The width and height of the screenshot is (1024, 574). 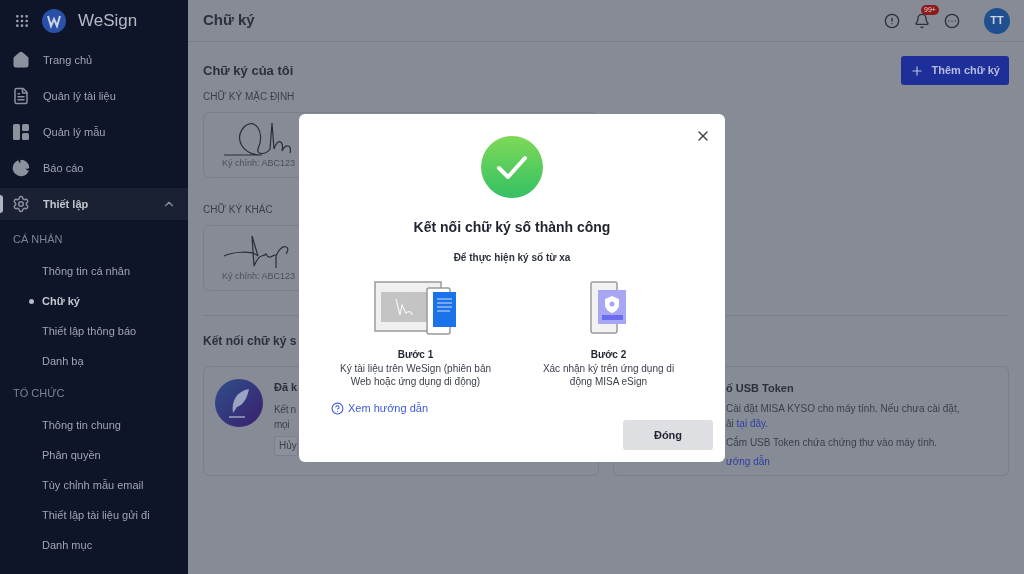 I want to click on app-name: WeSign, so click(x=108, y=21).